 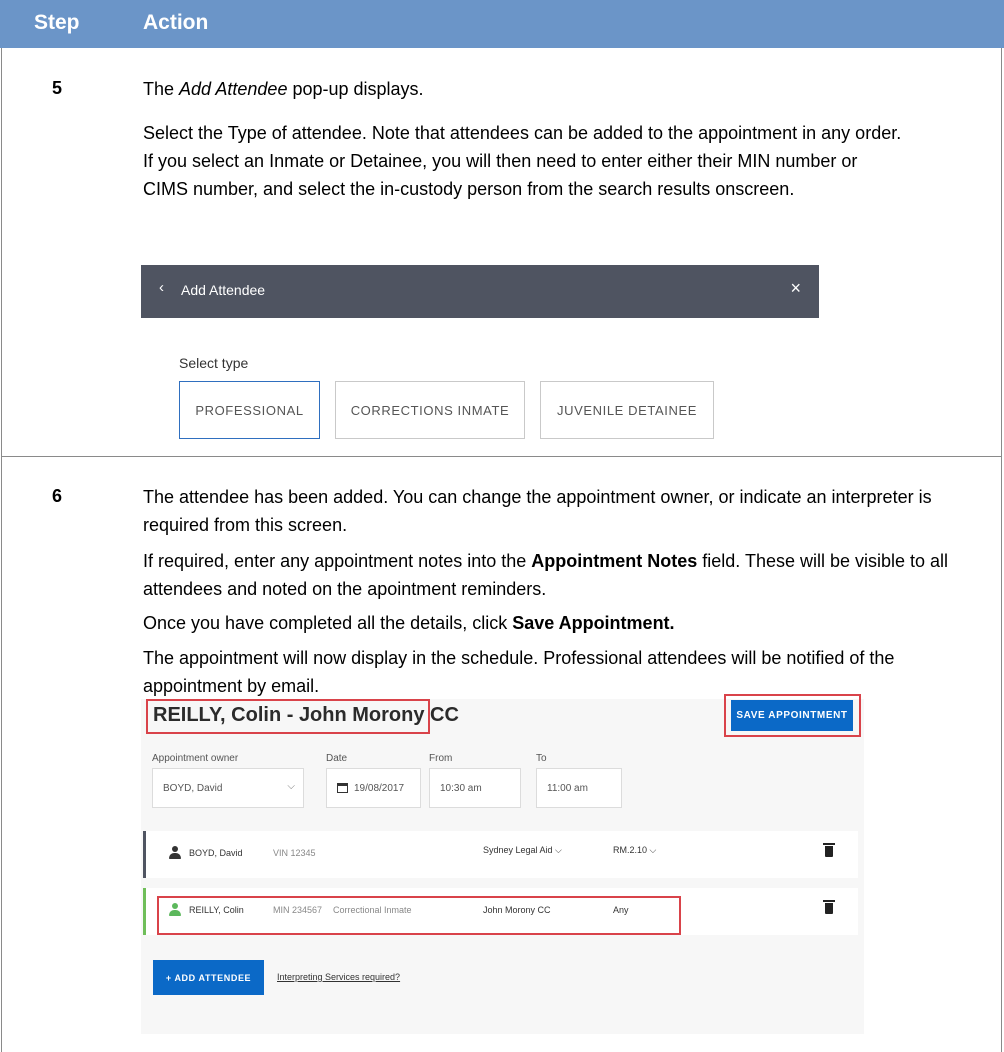 What do you see at coordinates (337, 758) in the screenshot?
I see `date-label: Date` at bounding box center [337, 758].